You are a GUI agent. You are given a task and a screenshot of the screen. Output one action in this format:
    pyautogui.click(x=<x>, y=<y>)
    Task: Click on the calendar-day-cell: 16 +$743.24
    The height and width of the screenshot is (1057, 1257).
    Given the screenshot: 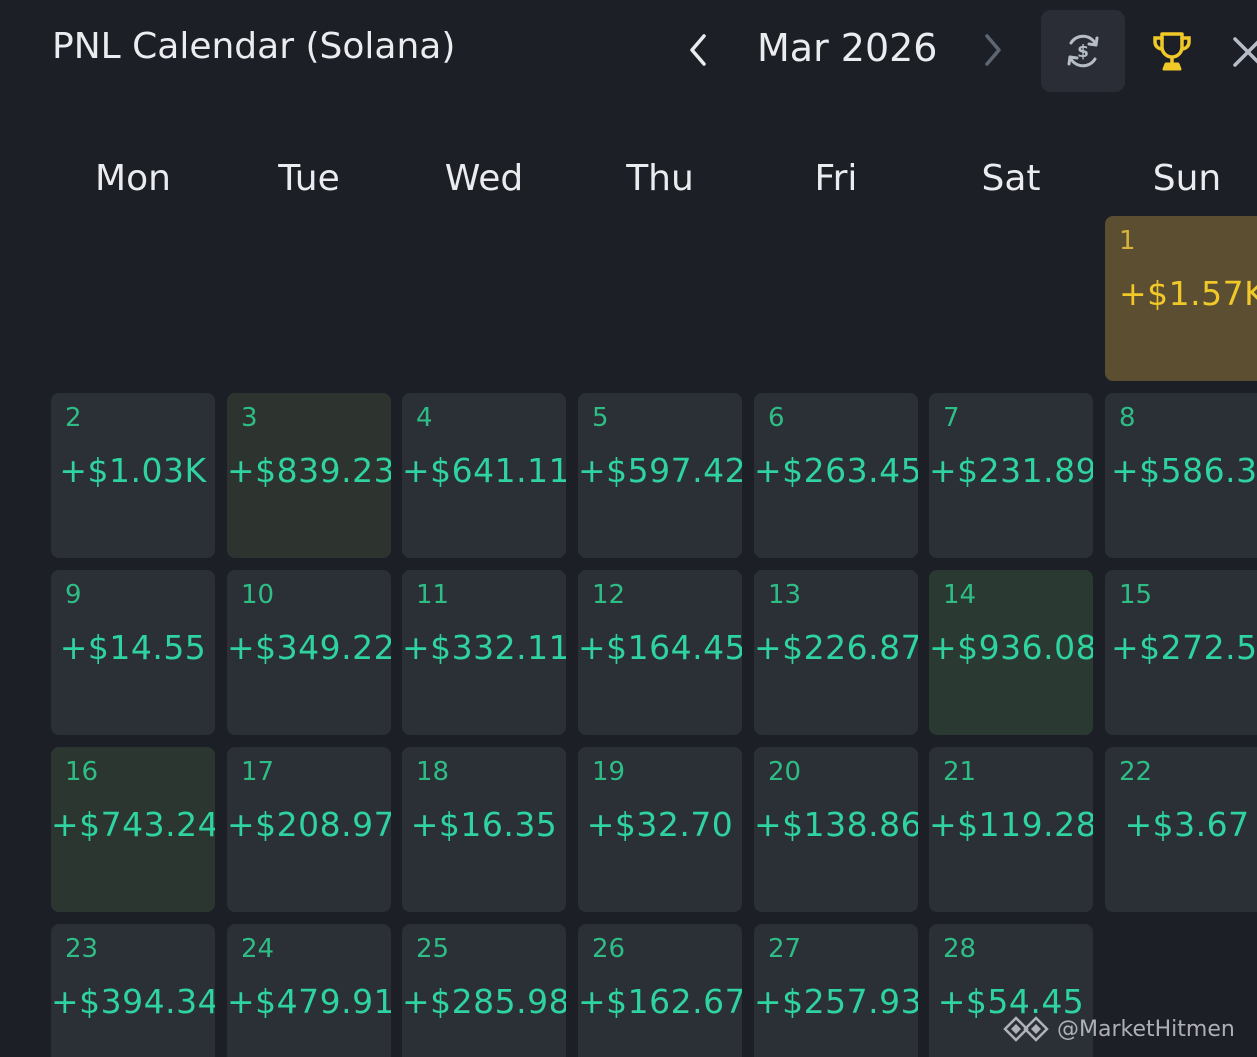 What is the action you would take?
    pyautogui.click(x=133, y=829)
    